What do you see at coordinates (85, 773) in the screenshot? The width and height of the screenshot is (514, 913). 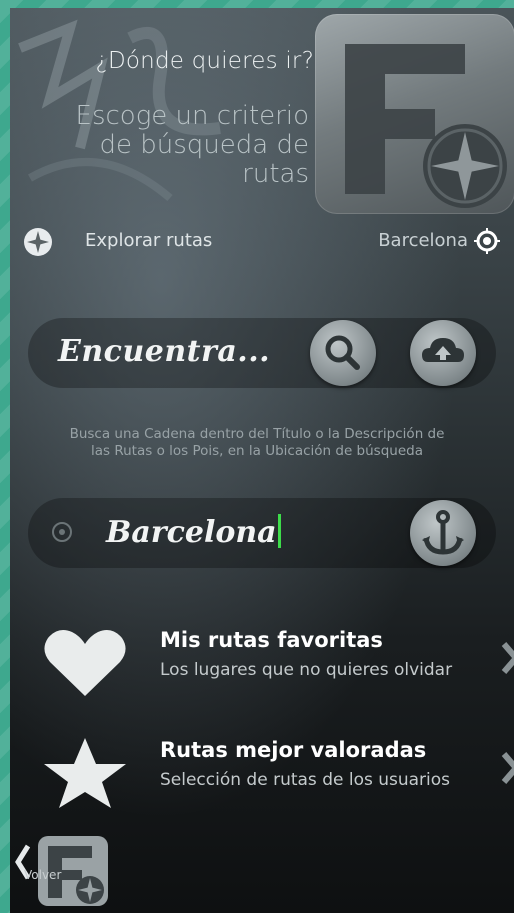 I see `star-icon` at bounding box center [85, 773].